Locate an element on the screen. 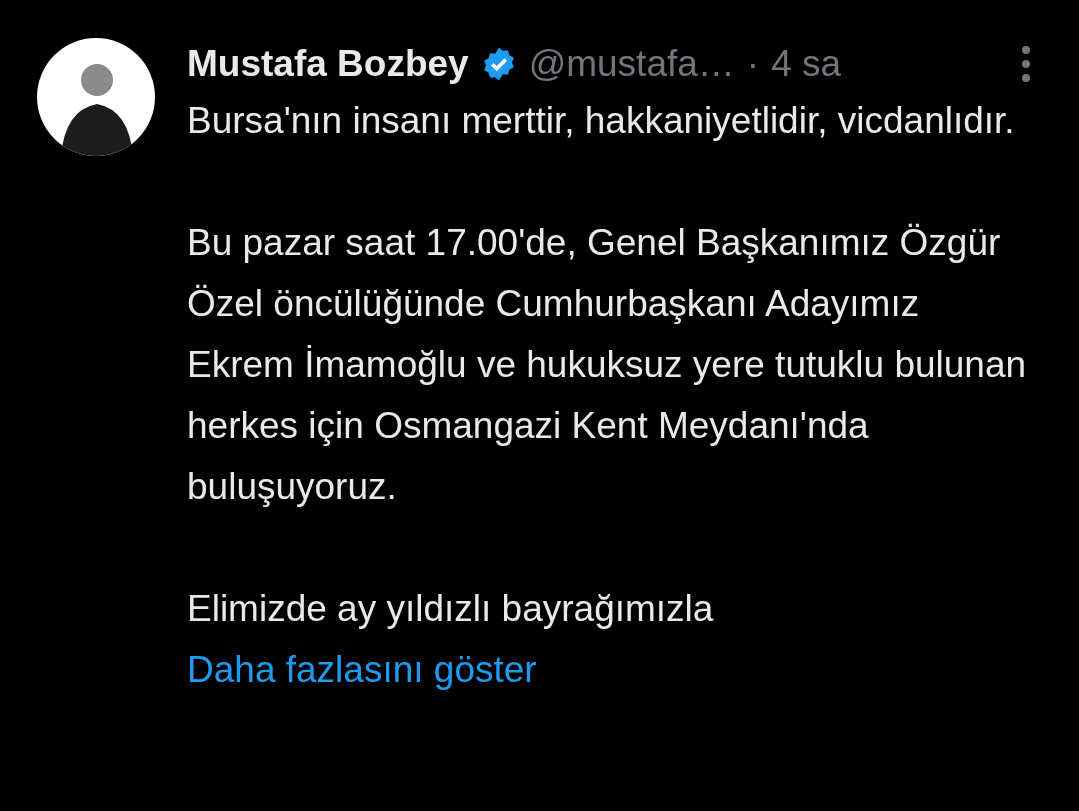 Image resolution: width=1079 pixels, height=811 pixels. post-paragraph: Bursa'nın insanı merttir, hakkaniyetlidir, vicdanlıdır. is located at coordinates (601, 121).